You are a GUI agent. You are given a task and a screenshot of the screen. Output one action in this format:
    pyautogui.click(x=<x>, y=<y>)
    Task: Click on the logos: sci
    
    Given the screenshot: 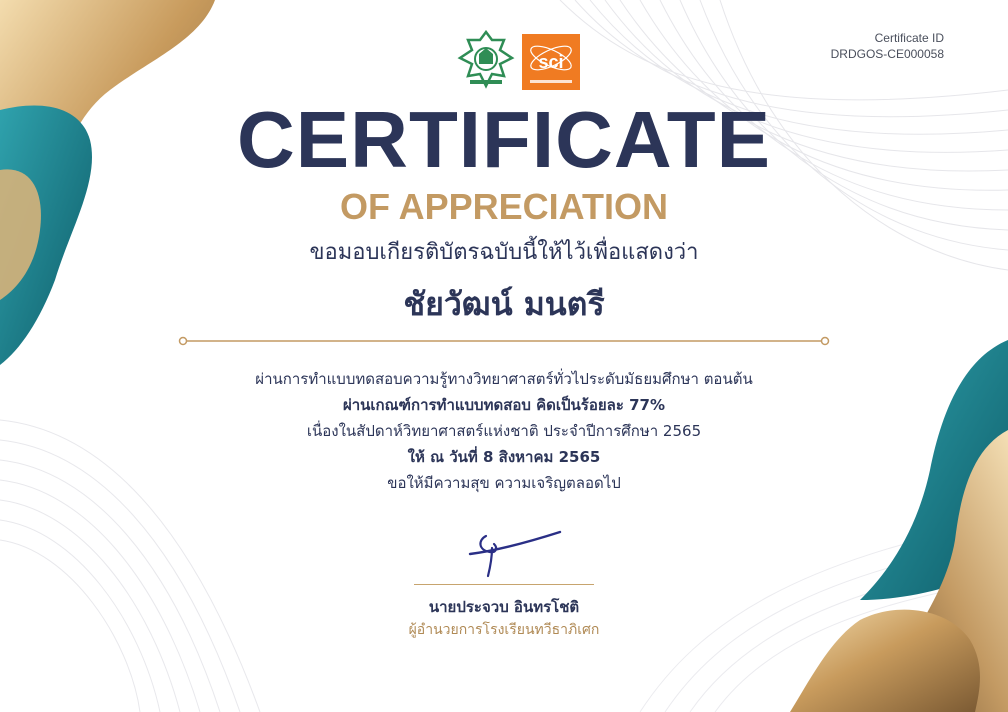 What is the action you would take?
    pyautogui.click(x=518, y=60)
    